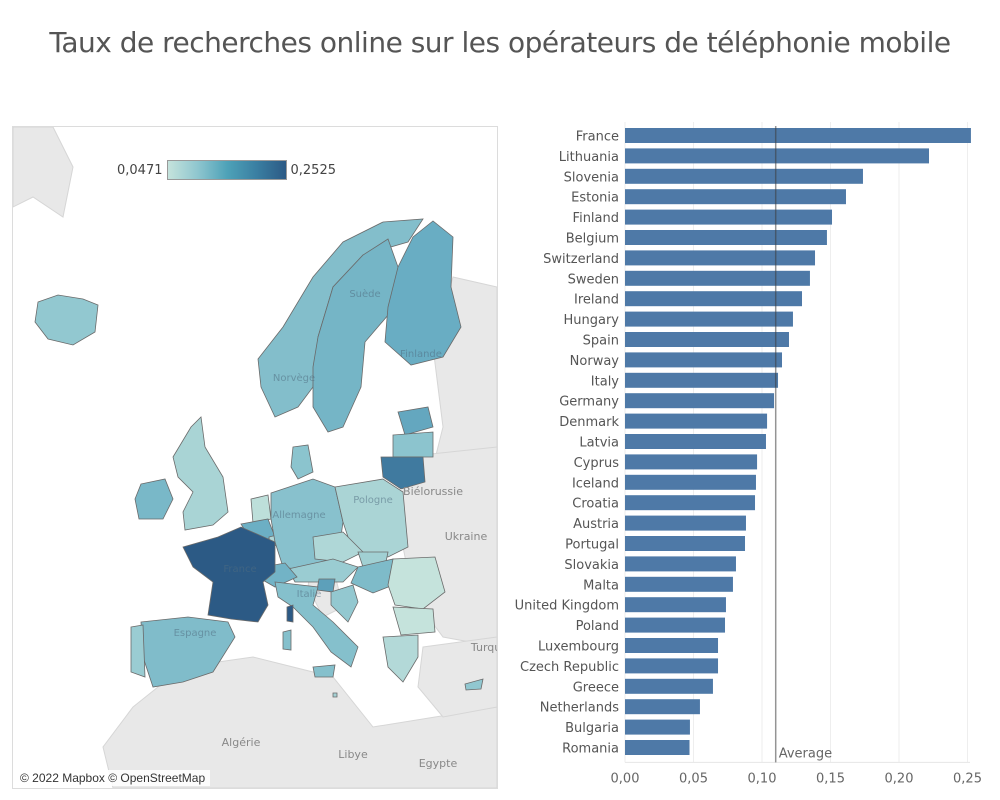 The image size is (1000, 800). What do you see at coordinates (592, 728) in the screenshot?
I see `category-label: Bulgaria` at bounding box center [592, 728].